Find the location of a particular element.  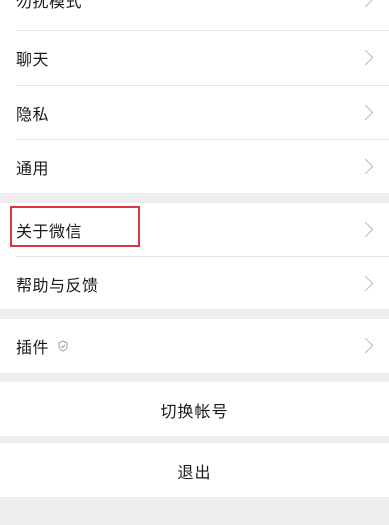

switch-account-button: 切换帐号 is located at coordinates (194, 409).